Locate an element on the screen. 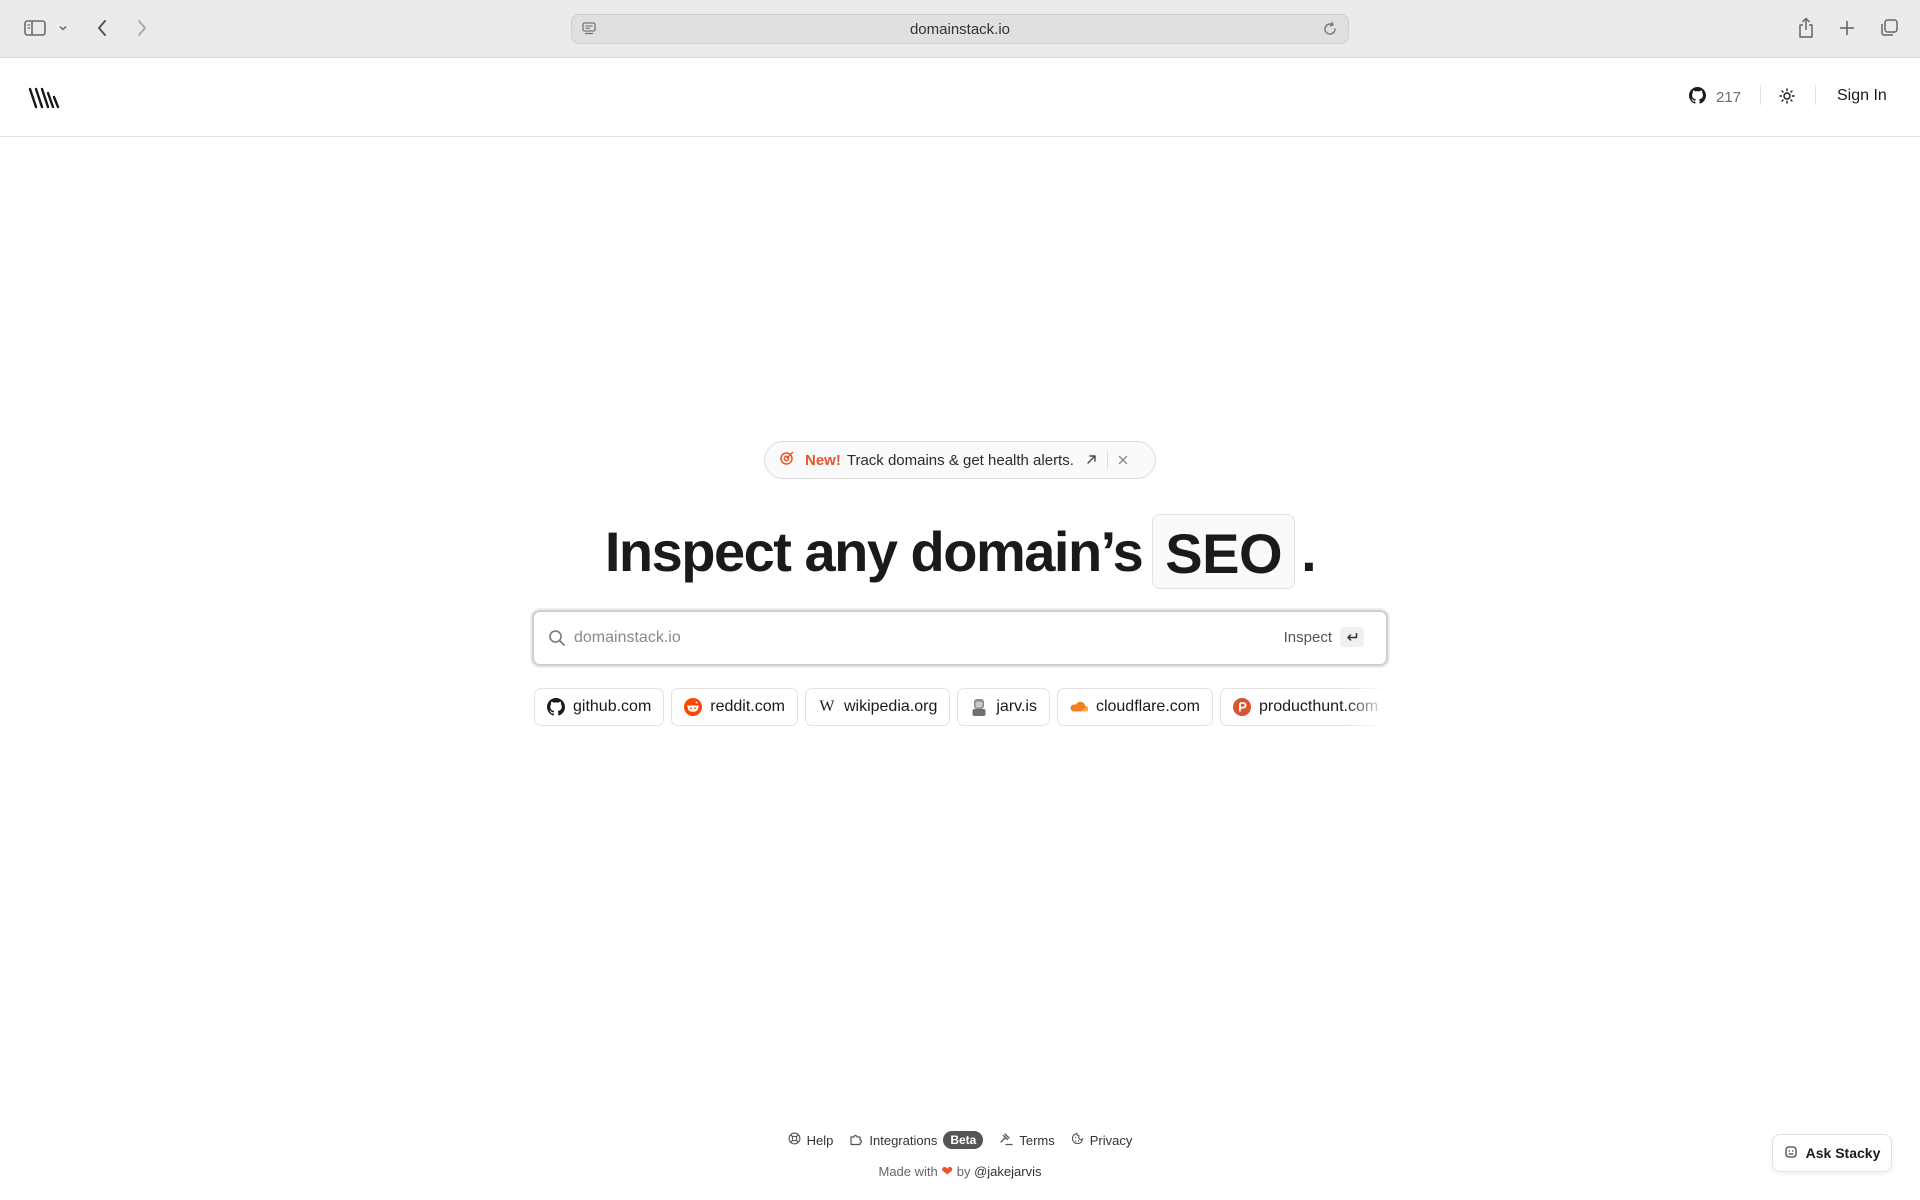  suggestion-label: producthunt.com is located at coordinates (1319, 706).